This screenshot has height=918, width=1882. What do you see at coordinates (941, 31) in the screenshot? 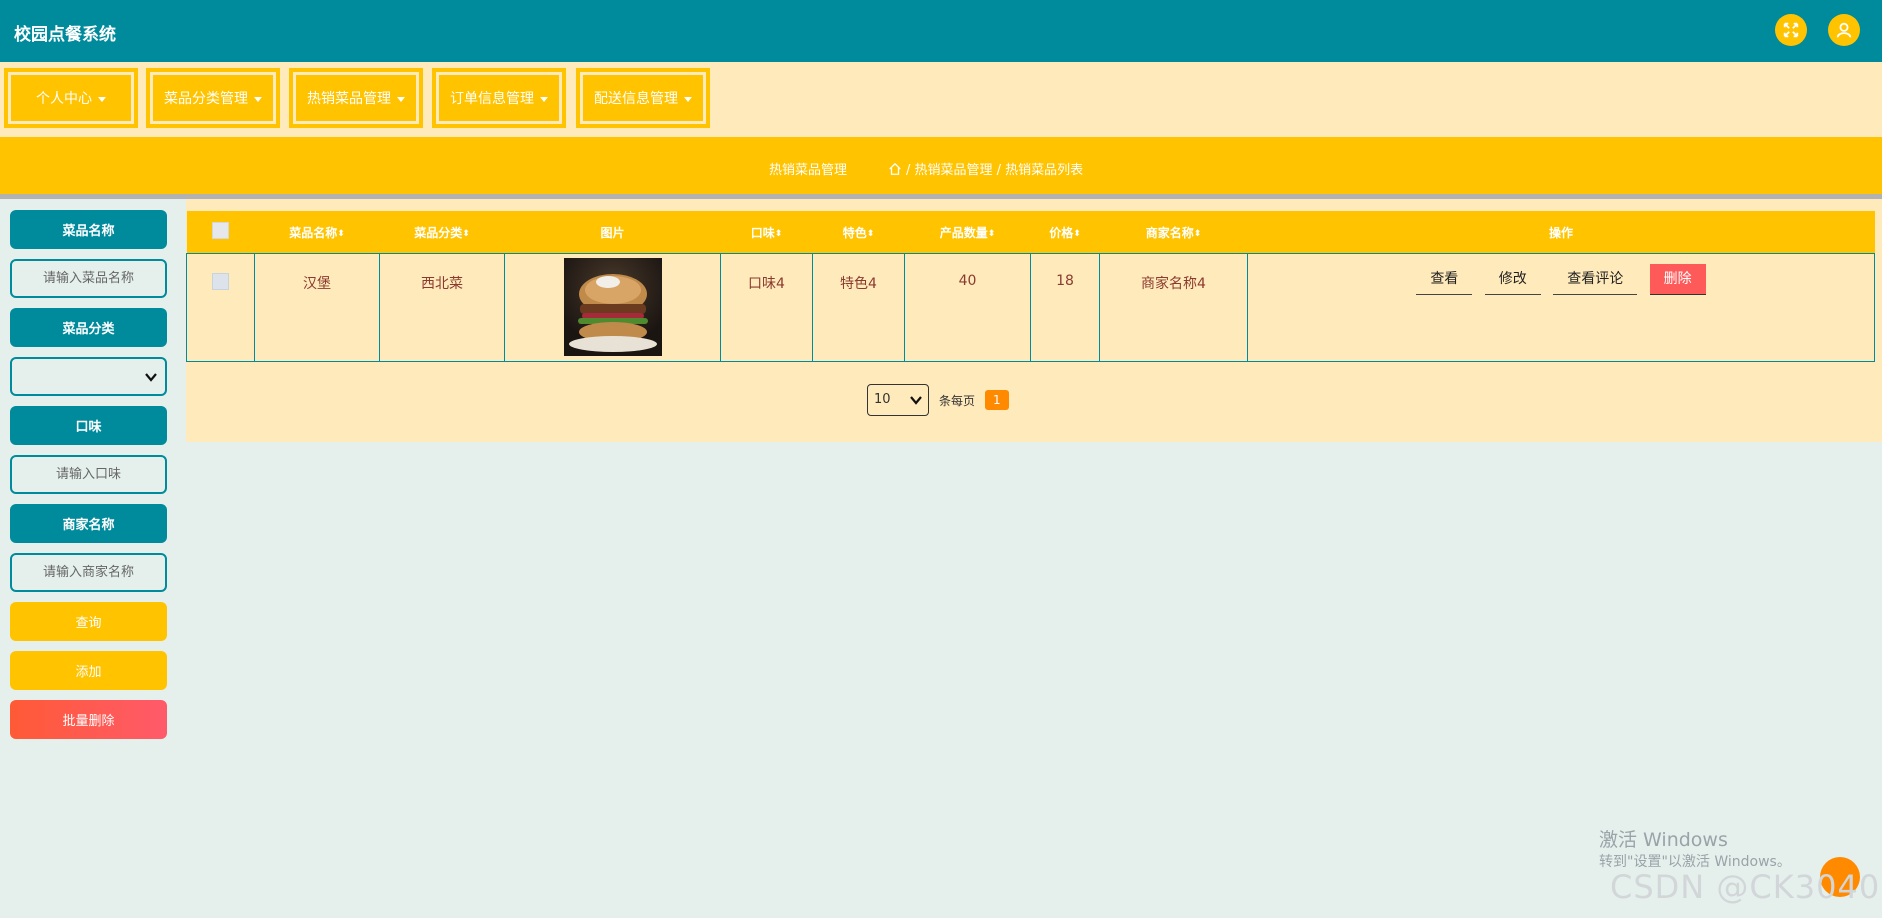
I see `top-header: 校园点餐系统` at bounding box center [941, 31].